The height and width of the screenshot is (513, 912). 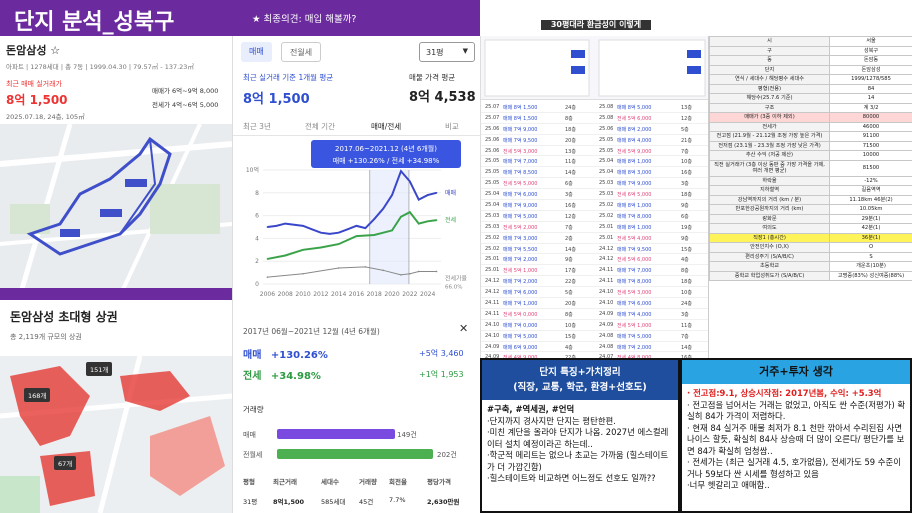 I want to click on list-item-cell: 3층, so click(x=569, y=195).